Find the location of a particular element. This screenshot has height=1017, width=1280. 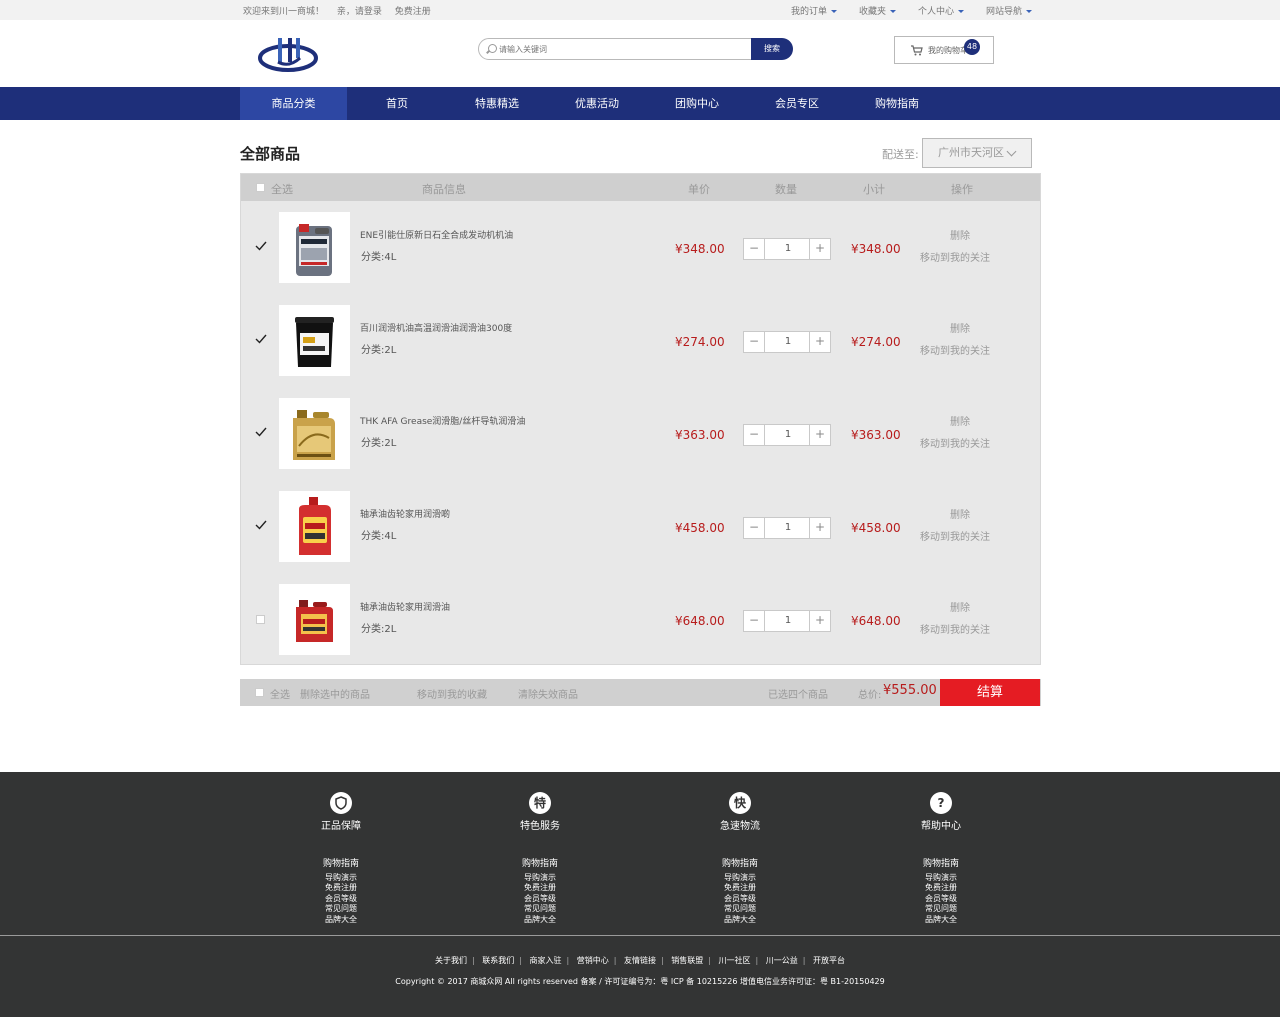

checkout-button: 结算 is located at coordinates (990, 692).